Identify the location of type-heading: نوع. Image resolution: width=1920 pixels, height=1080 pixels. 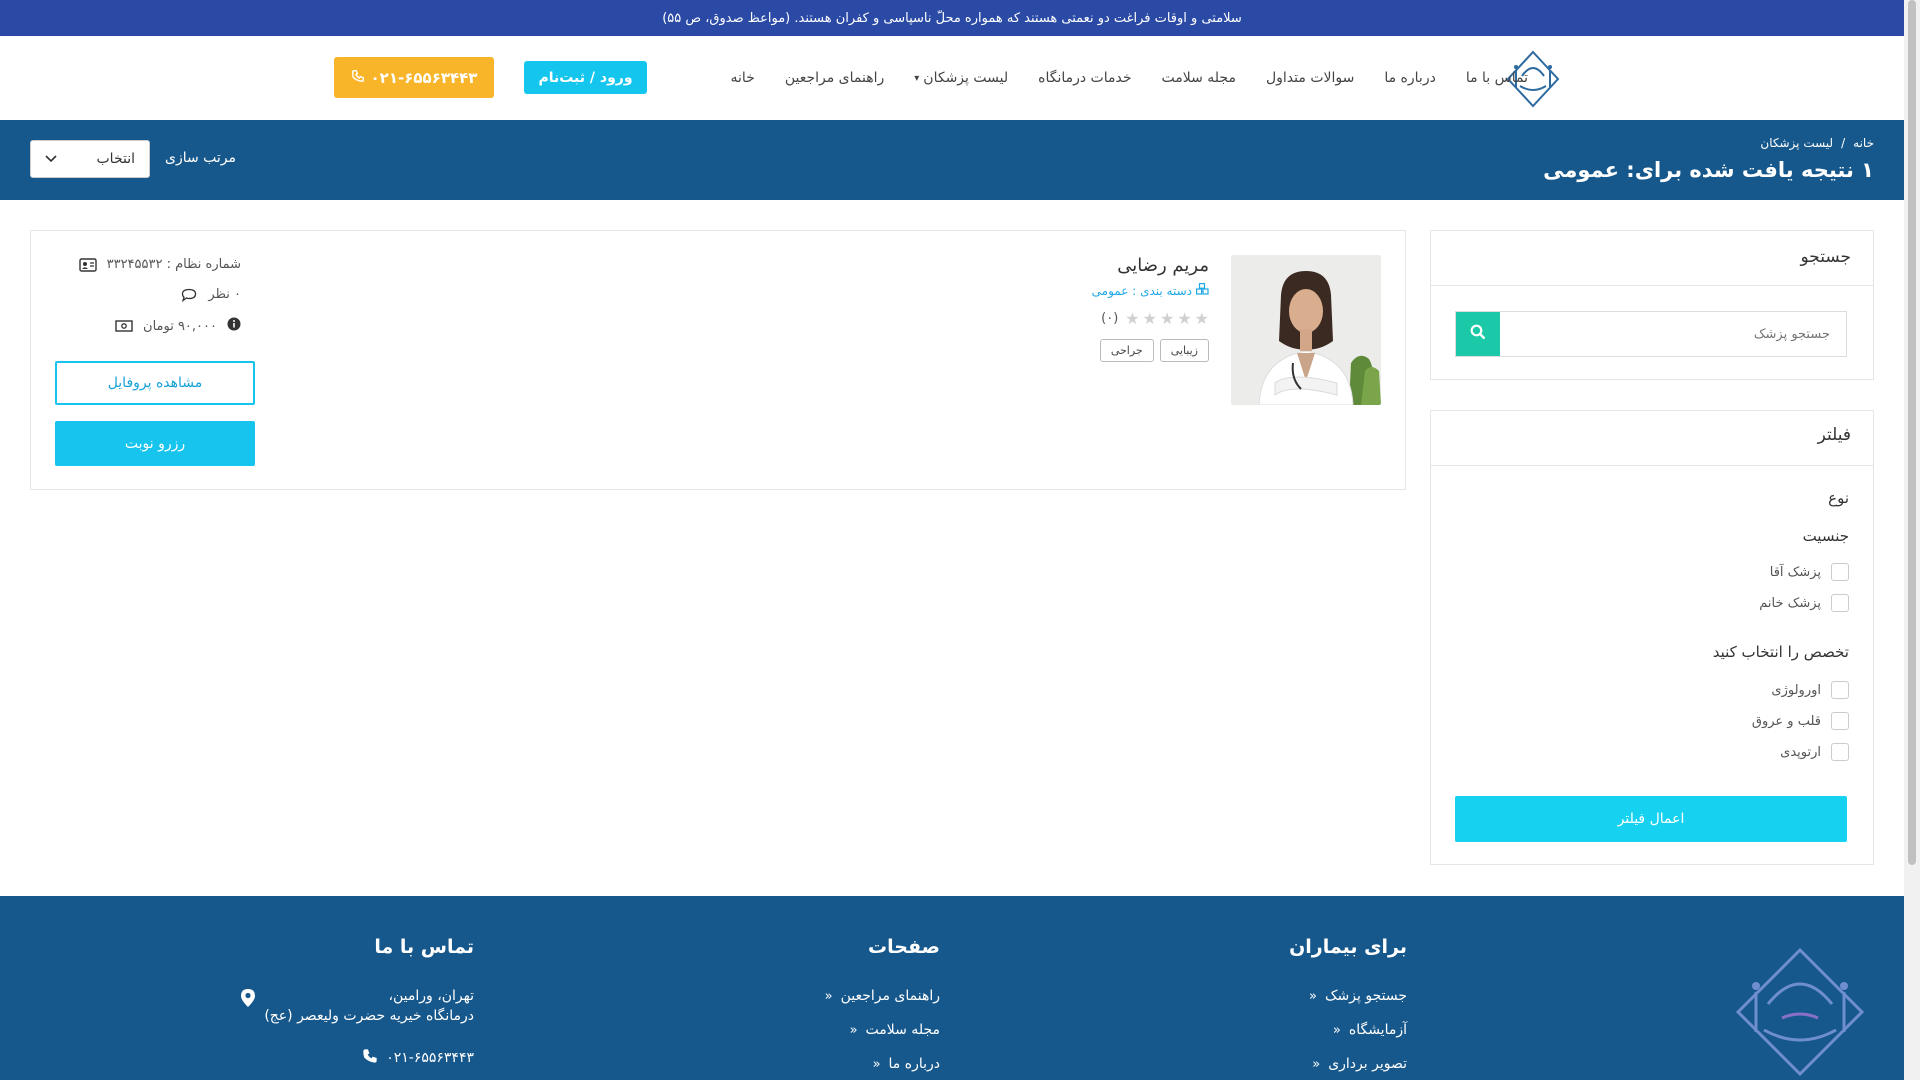
(1838, 498).